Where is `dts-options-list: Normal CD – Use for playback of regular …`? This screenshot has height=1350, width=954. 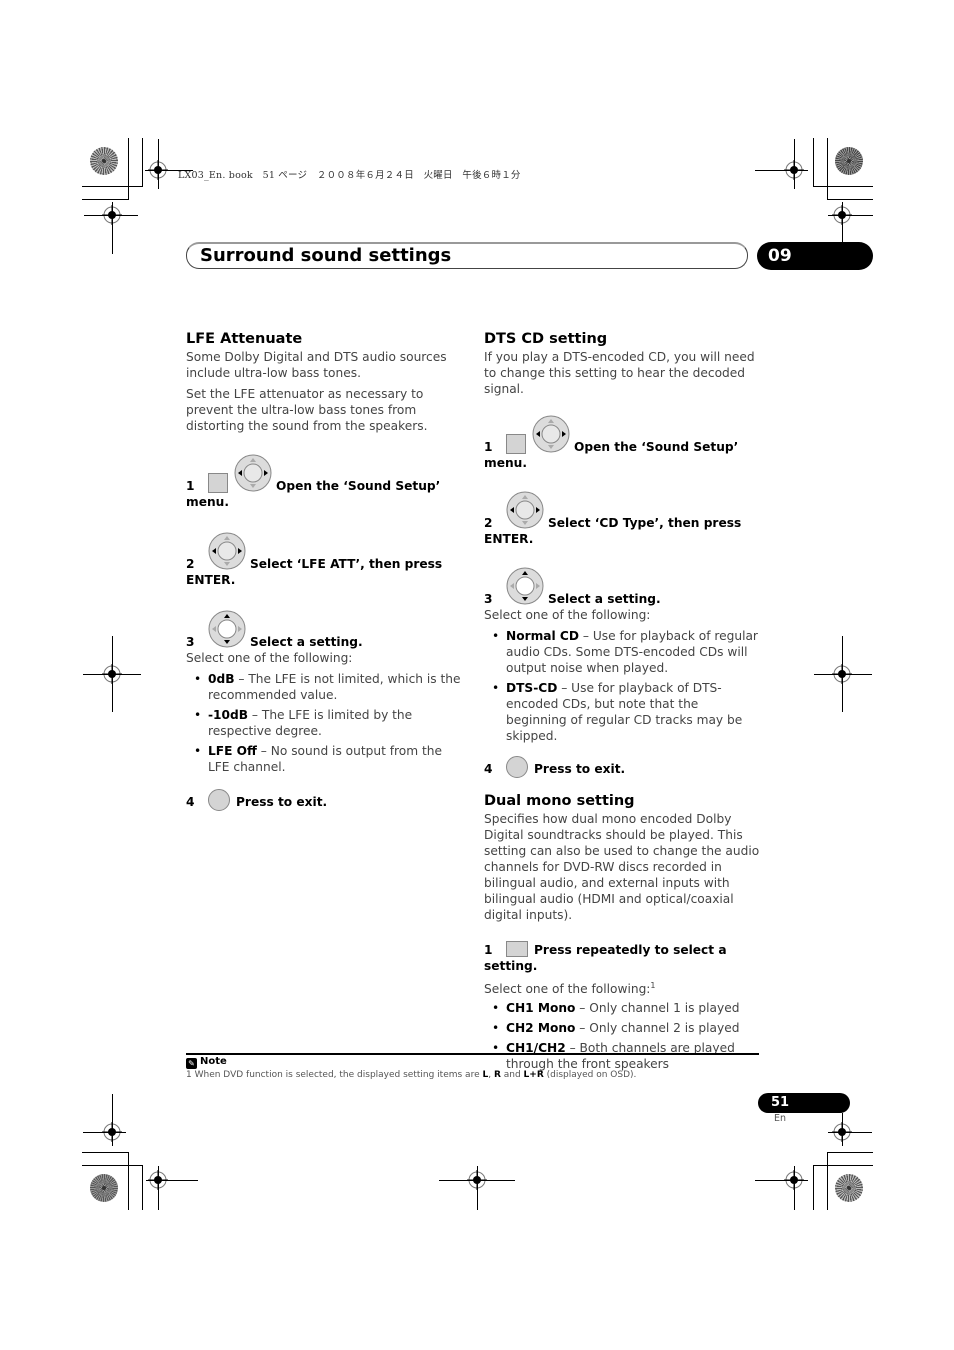 dts-options-list: Normal CD – Use for playback of regular … is located at coordinates (623, 686).